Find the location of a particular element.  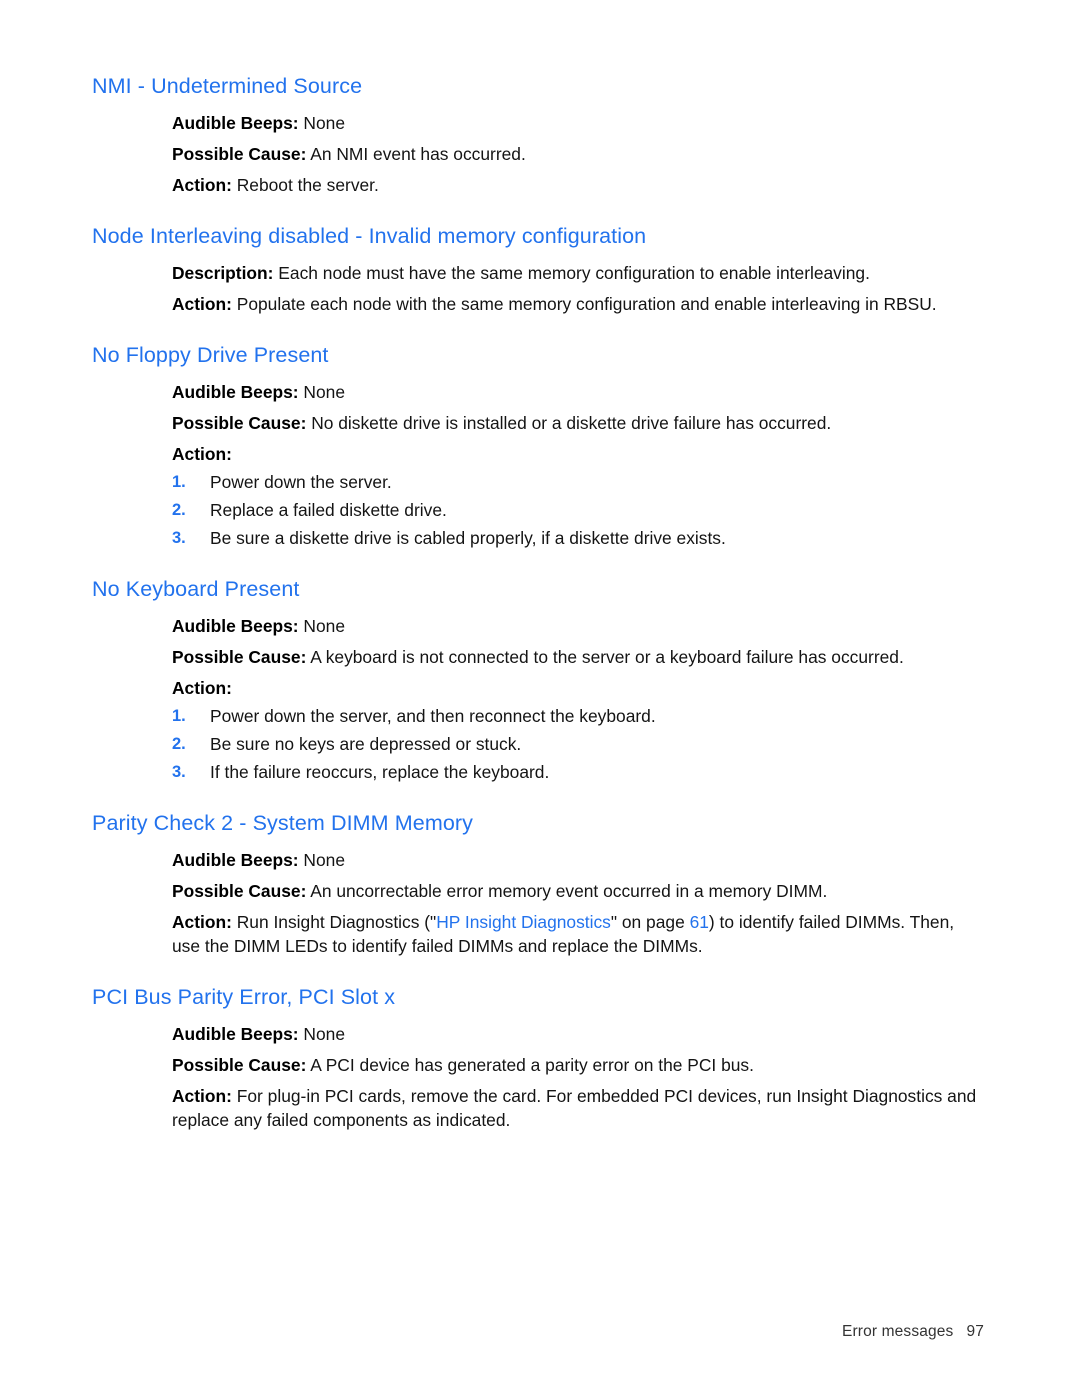

section-heading: PCI Bus Parity Error, PCI Slot x is located at coordinates (244, 997).